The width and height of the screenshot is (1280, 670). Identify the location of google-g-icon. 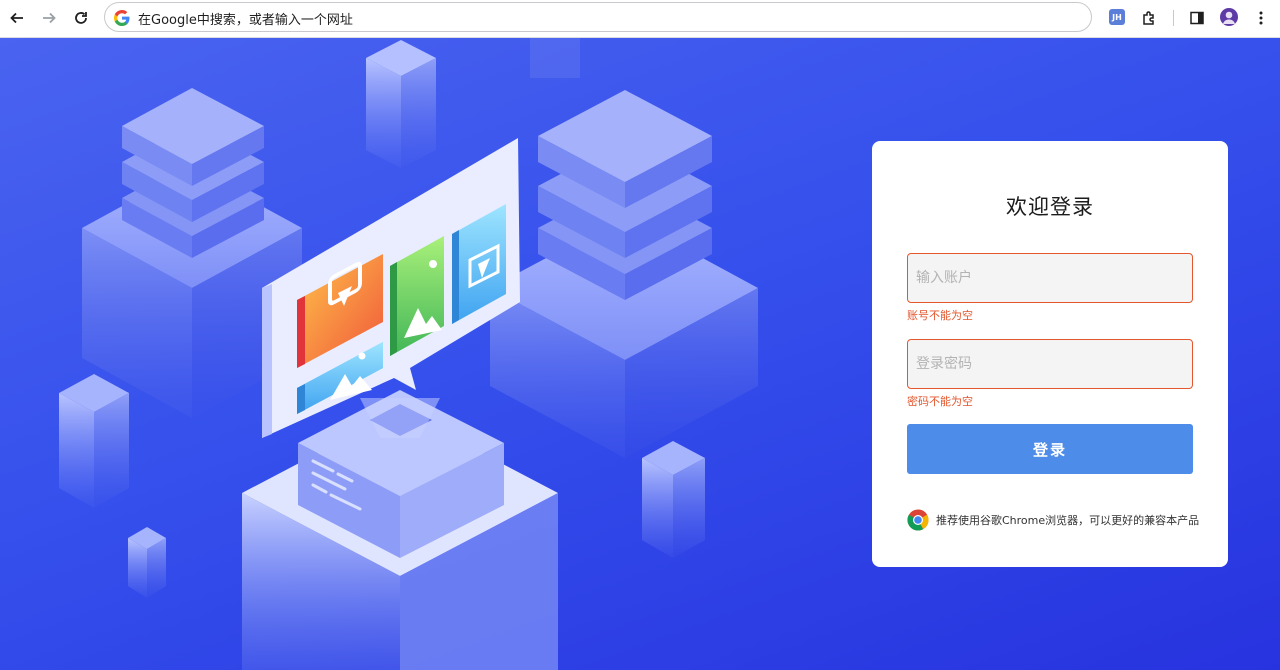
(122, 18).